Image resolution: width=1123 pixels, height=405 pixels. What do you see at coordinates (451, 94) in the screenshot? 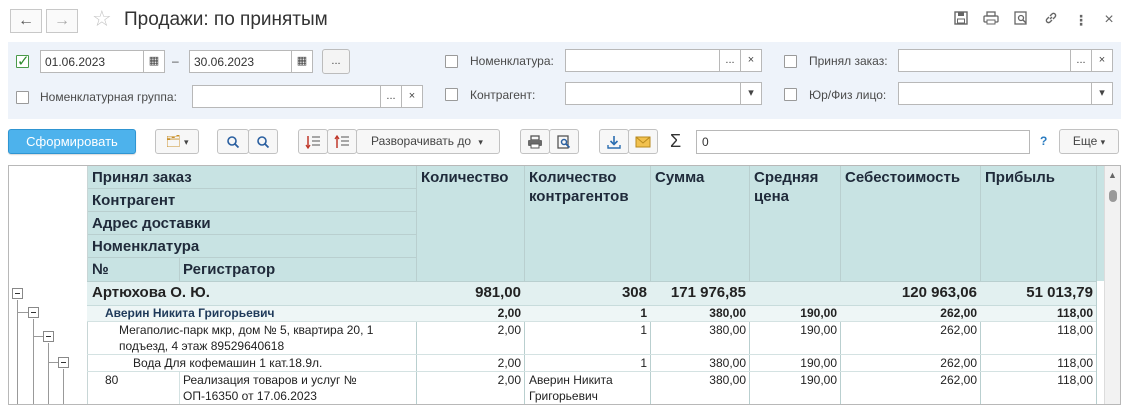
I see `counterparty-checkbox` at bounding box center [451, 94].